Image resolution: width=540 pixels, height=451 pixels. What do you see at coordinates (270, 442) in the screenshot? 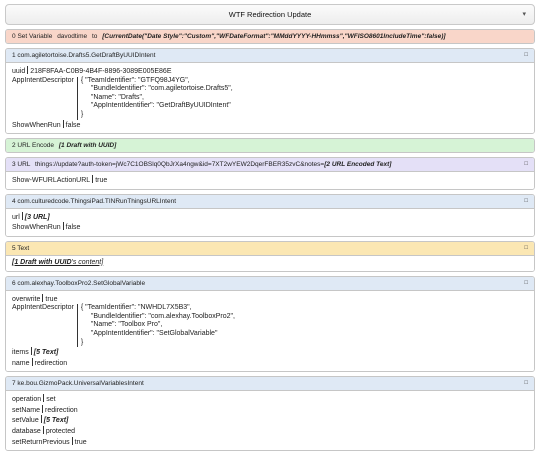
I see `param-set-return-previous: setReturnPrevious true` at bounding box center [270, 442].